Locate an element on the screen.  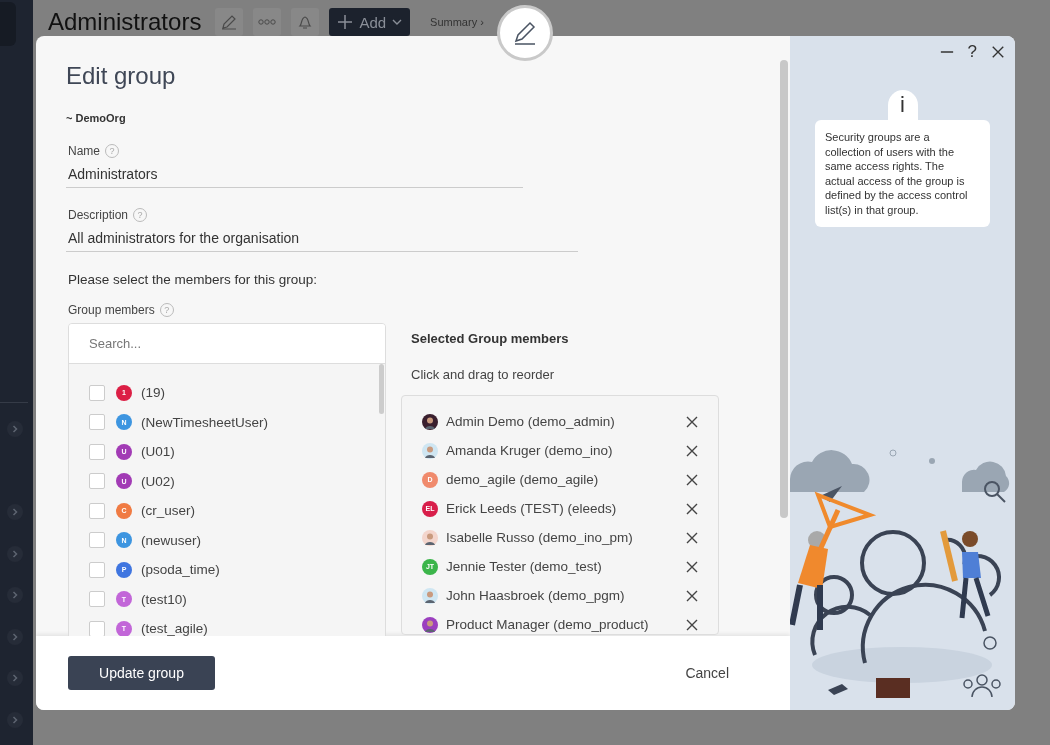
dialog-title: Edit group is located at coordinates (121, 76).